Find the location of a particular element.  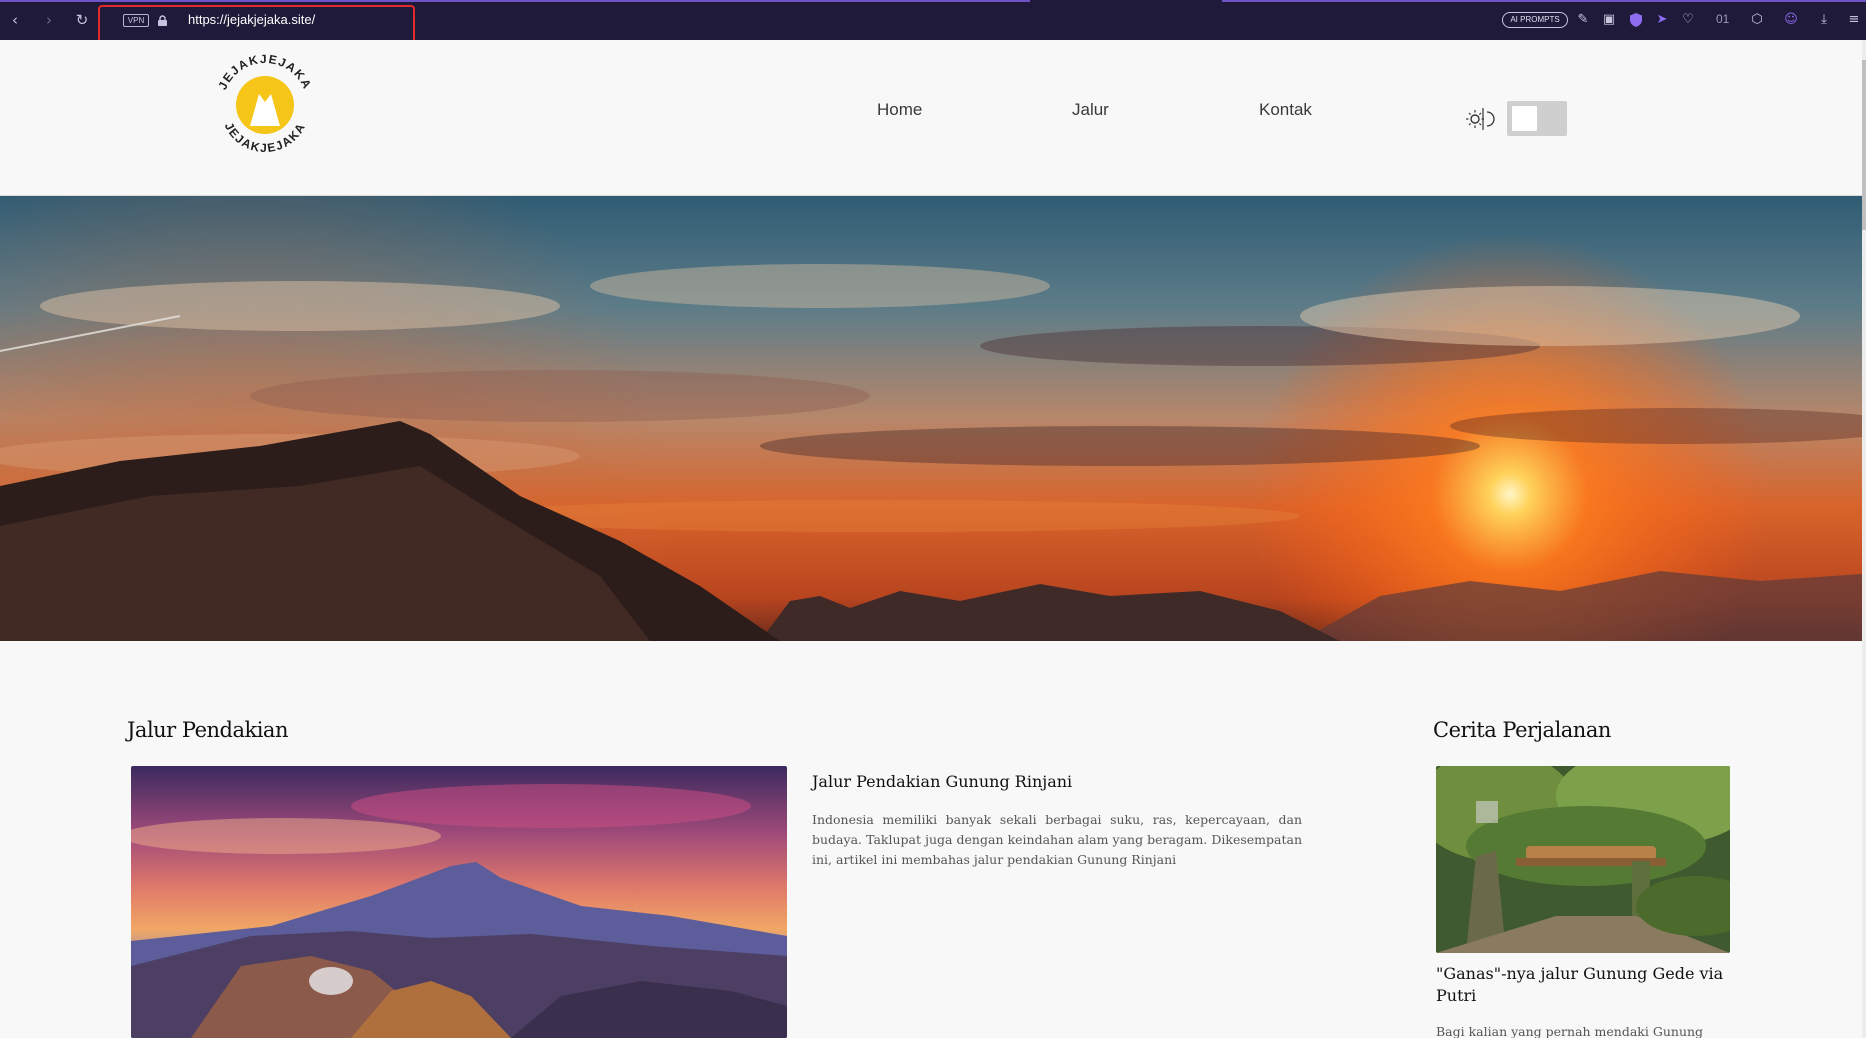

ai-prompts-button: AI PROMPTS is located at coordinates (1535, 20).